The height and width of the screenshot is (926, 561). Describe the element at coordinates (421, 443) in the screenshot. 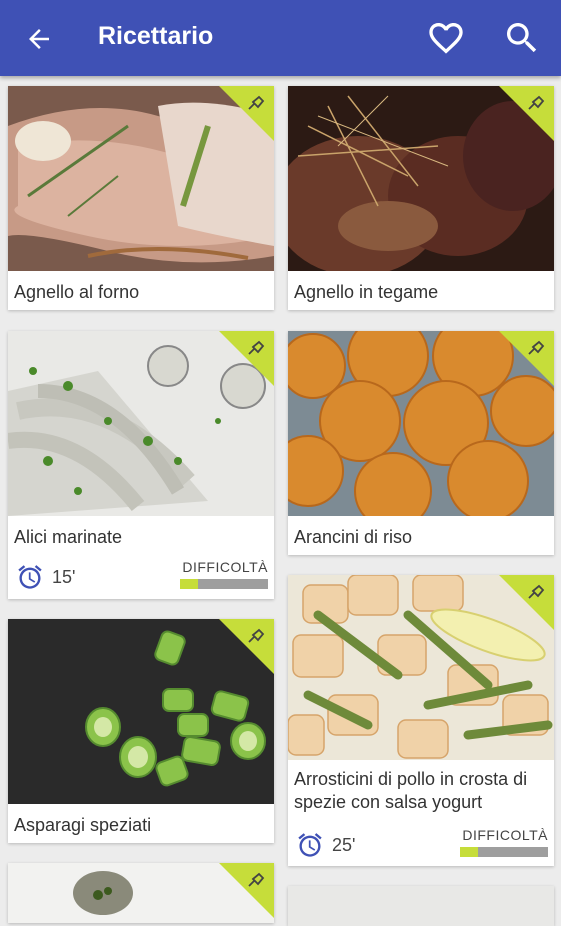

I see `recipe-card: Arancini di riso` at that location.